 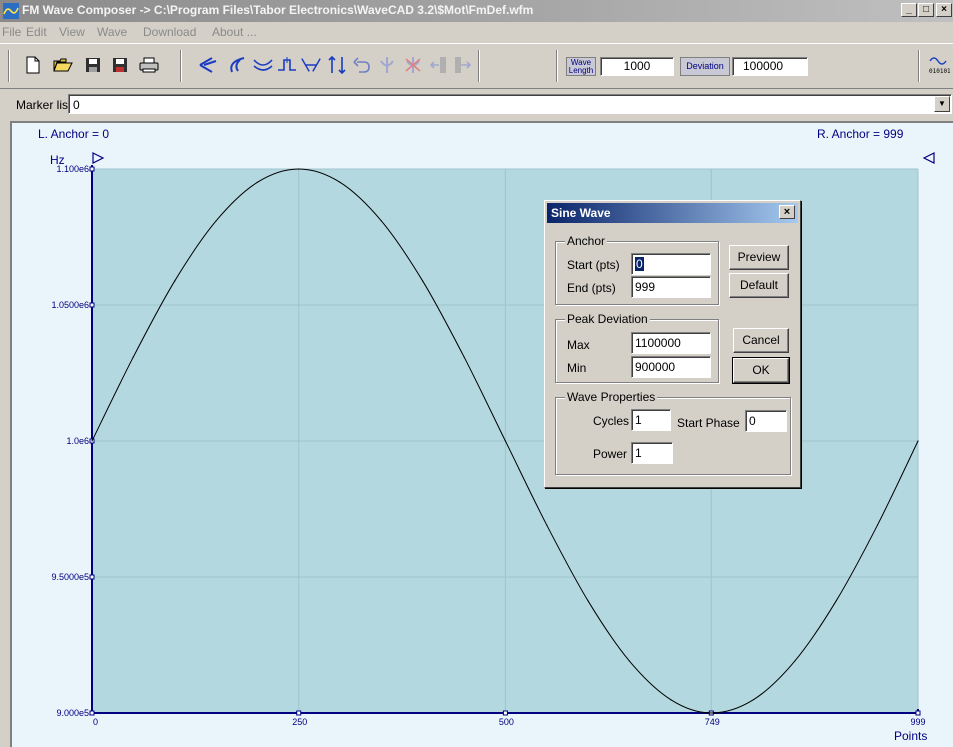 What do you see at coordinates (911, 736) in the screenshot?
I see `x-unit-label: Points` at bounding box center [911, 736].